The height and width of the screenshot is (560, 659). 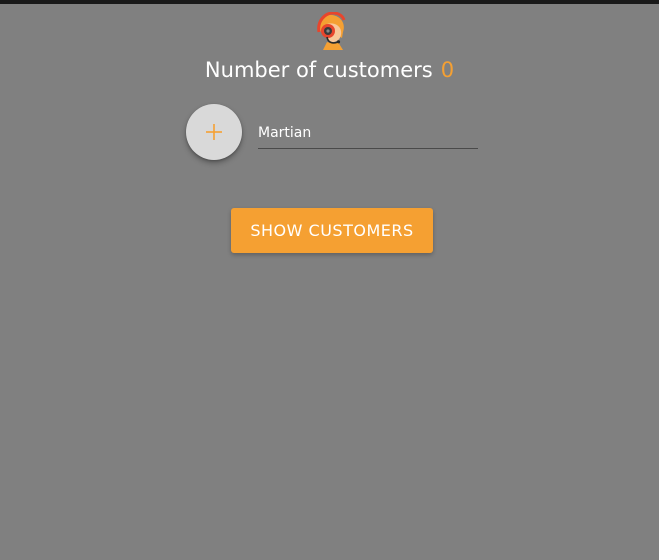 I want to click on customer-support-agent-icon, so click(x=331, y=31).